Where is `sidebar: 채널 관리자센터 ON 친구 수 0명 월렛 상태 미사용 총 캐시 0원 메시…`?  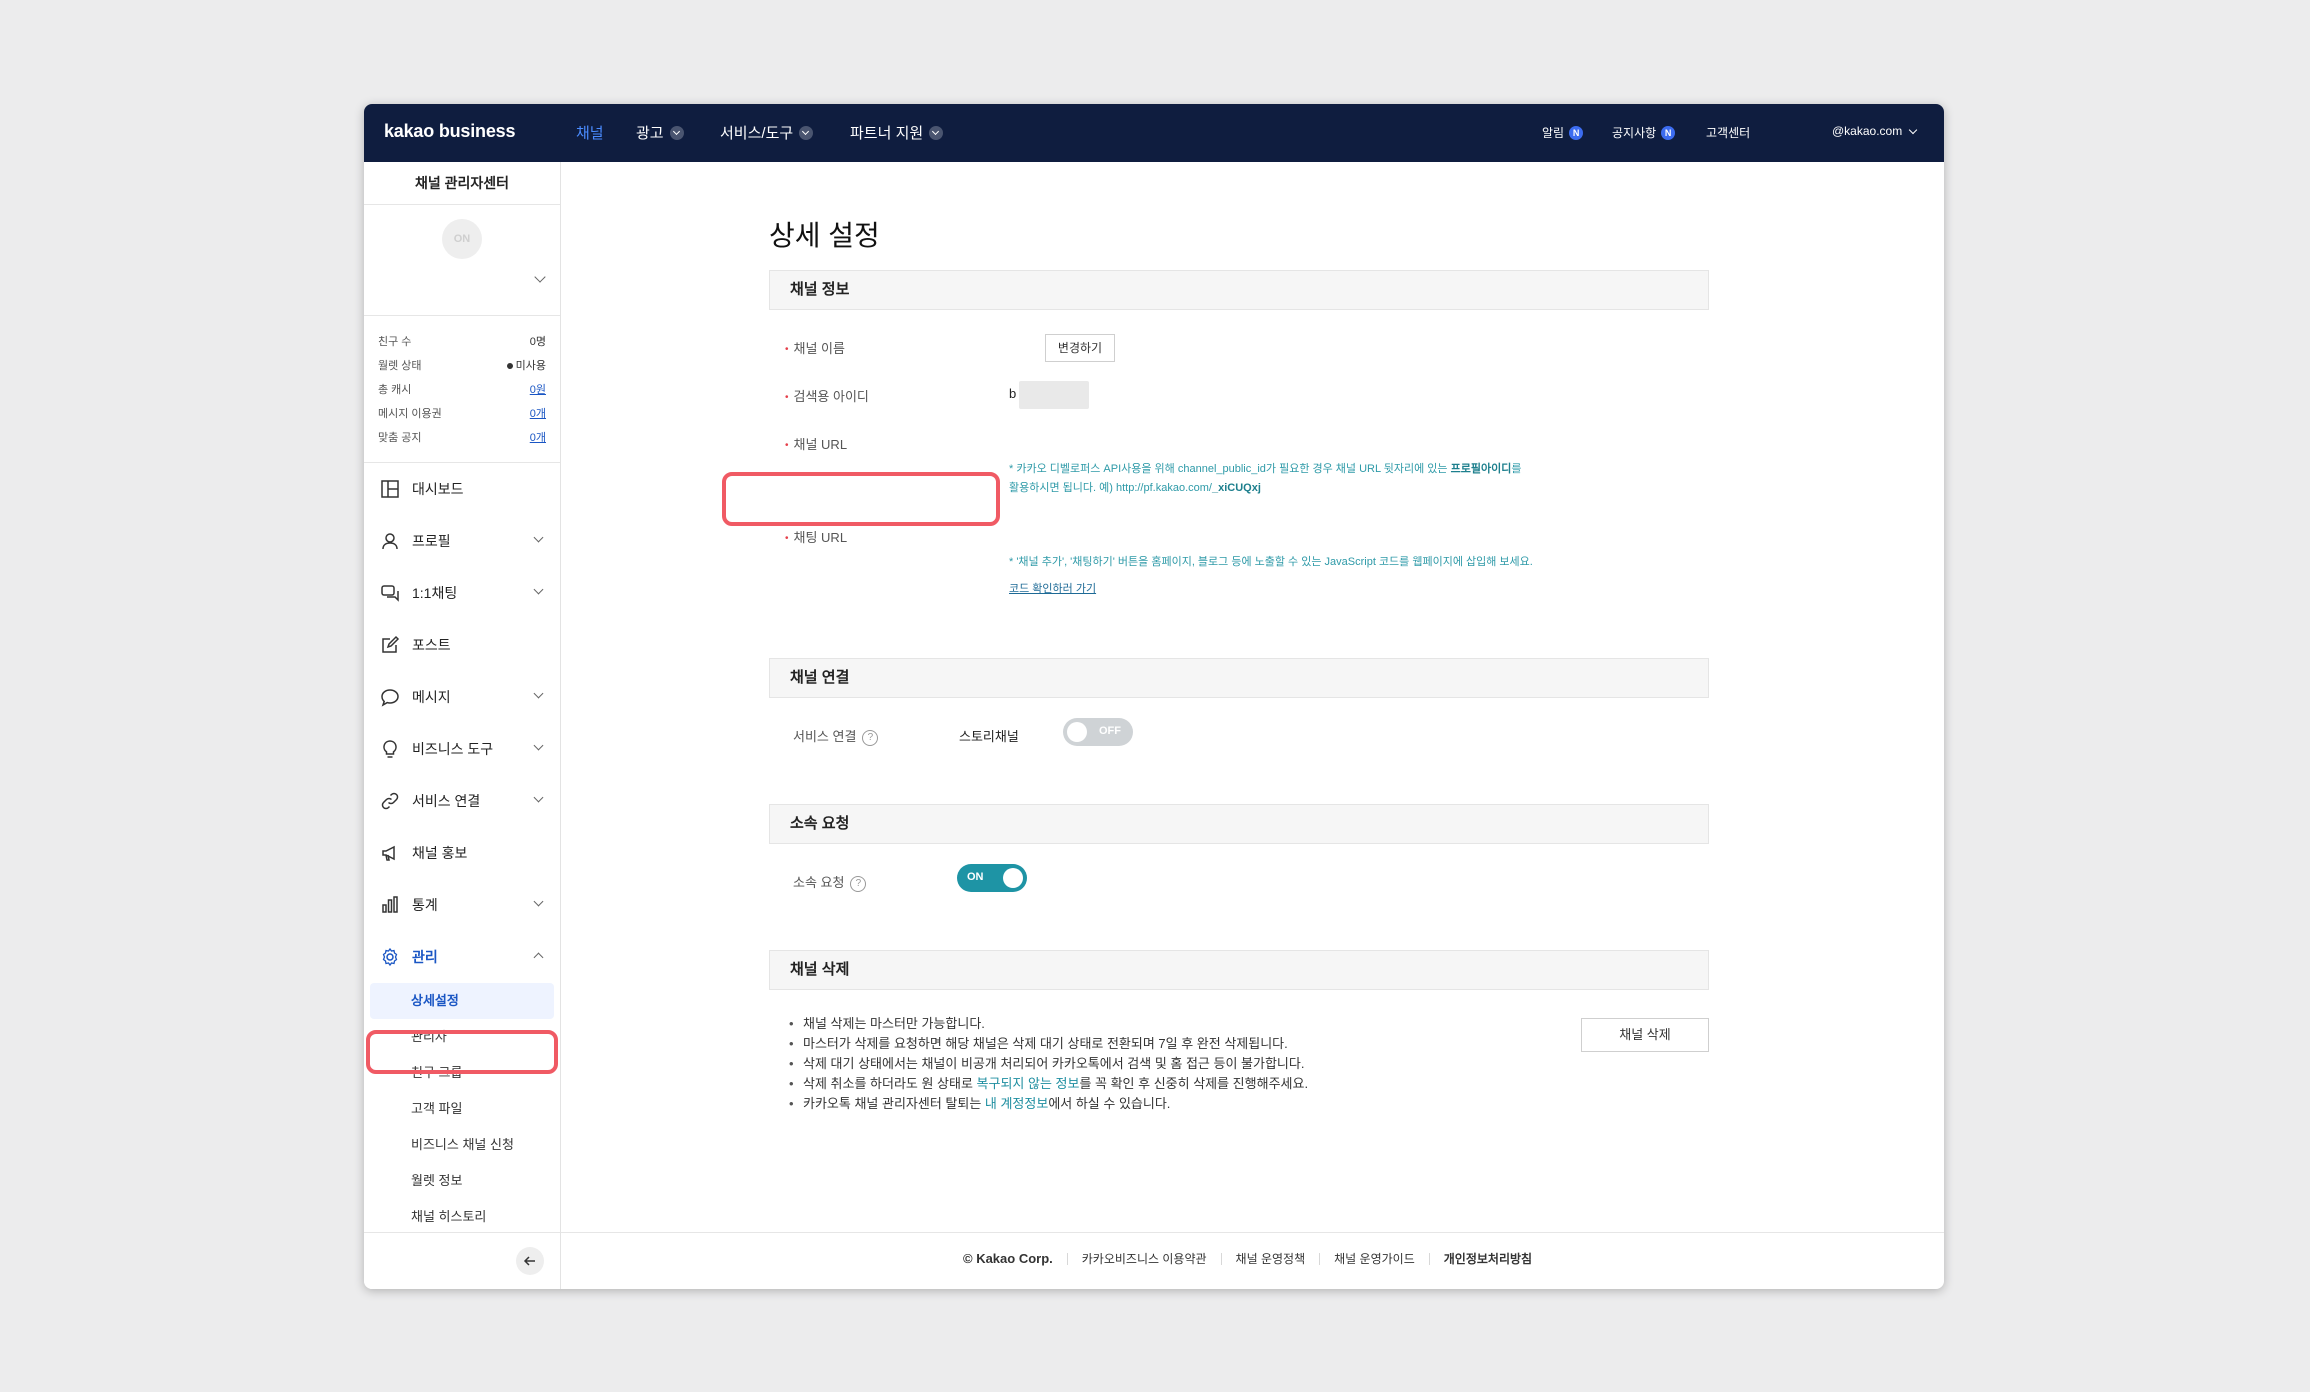 sidebar: 채널 관리자센터 ON 친구 수 0명 월렛 상태 미사용 총 캐시 0원 메시… is located at coordinates (462, 725).